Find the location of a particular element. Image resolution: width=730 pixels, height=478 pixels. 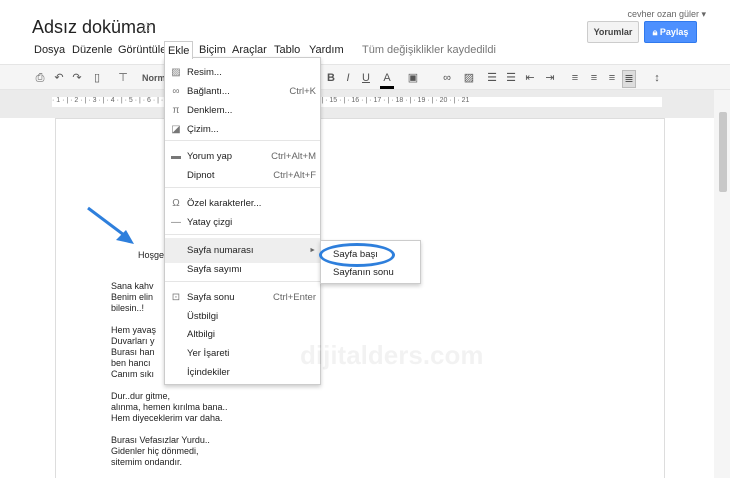

menu-item-label: Dipnot is located at coordinates (201, 175).